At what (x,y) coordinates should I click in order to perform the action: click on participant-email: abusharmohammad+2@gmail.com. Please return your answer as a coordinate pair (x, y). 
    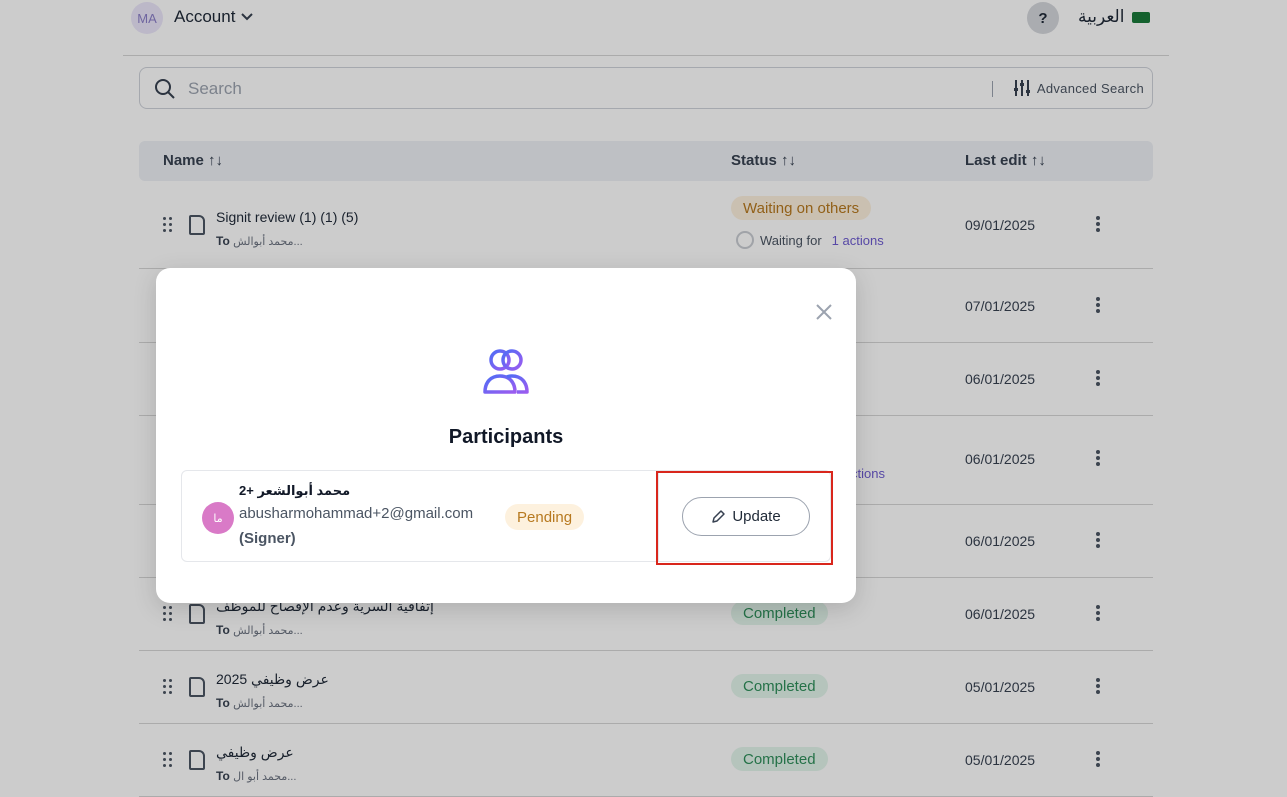
    Looking at the image, I should click on (356, 513).